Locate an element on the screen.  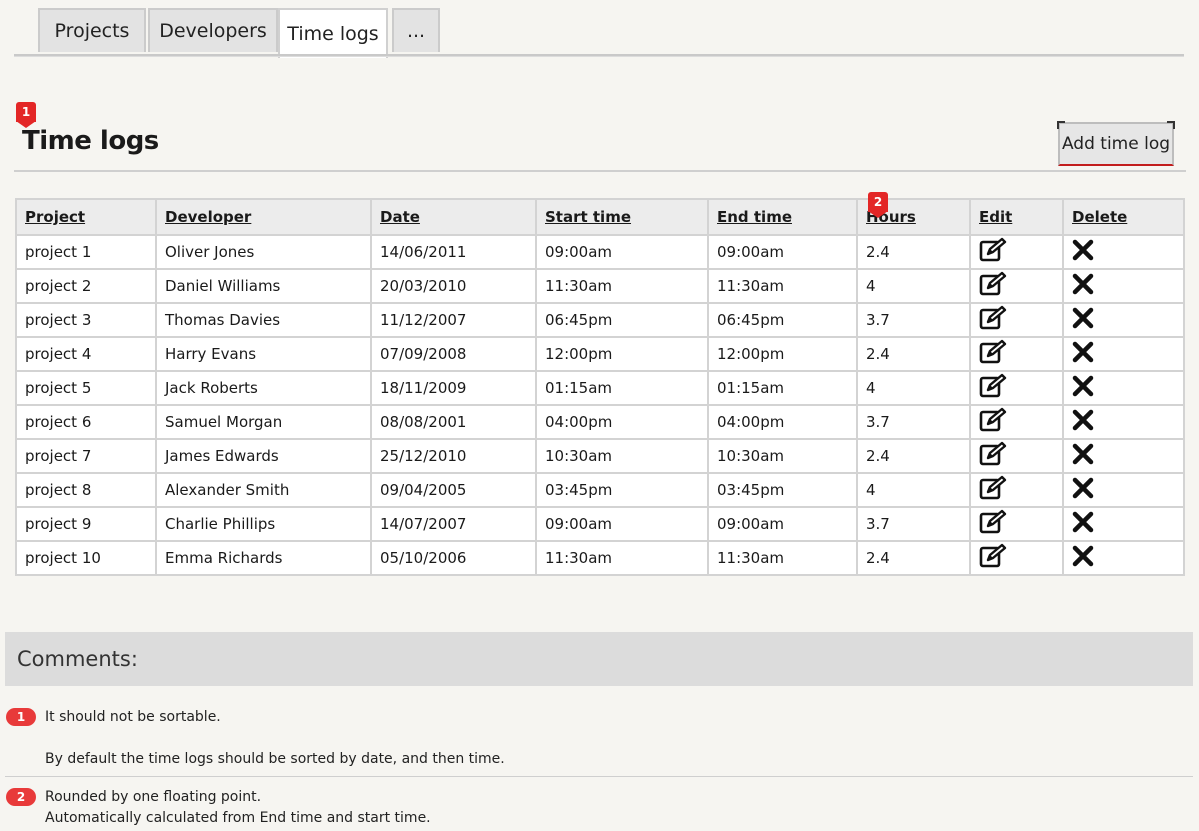
date-cell: 07/09/2008 is located at coordinates (453, 354).